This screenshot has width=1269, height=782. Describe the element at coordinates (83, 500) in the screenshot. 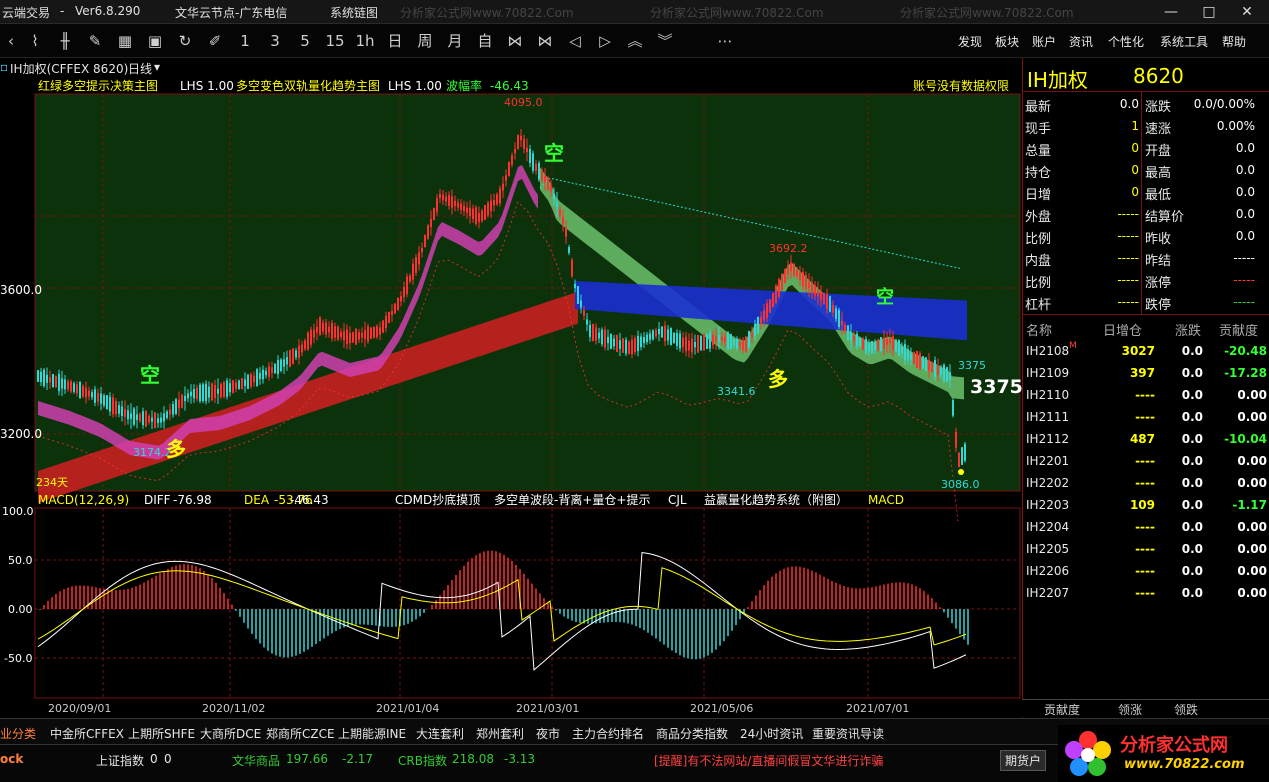

I see `macd-name: MACD(12,26,9)` at that location.